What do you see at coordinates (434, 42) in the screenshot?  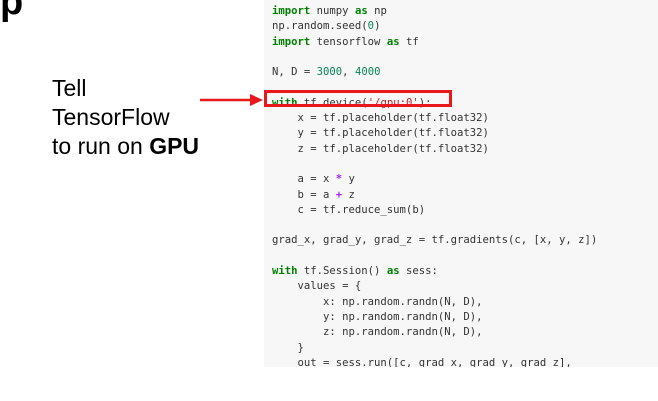 I see `code-line: import tensorflow as tf` at bounding box center [434, 42].